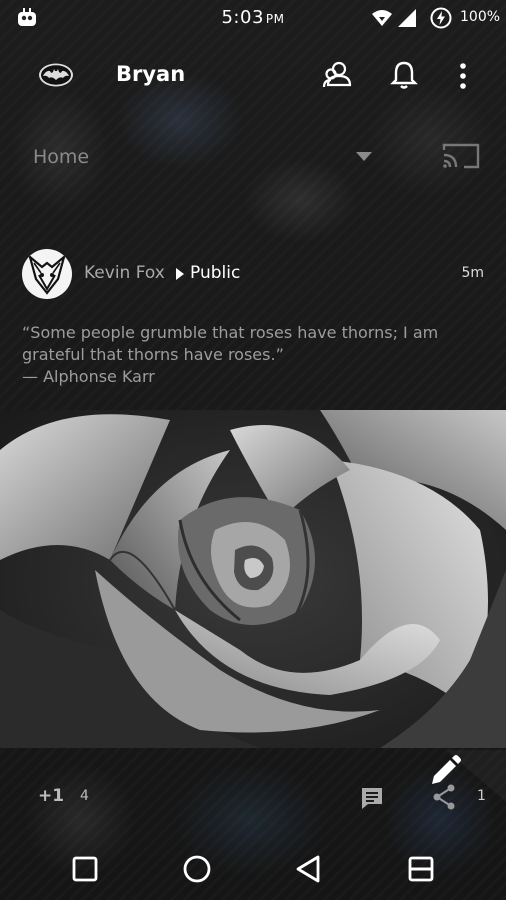 The height and width of the screenshot is (900, 506). Describe the element at coordinates (463, 76) in the screenshot. I see `overflow-menu-icon` at that location.